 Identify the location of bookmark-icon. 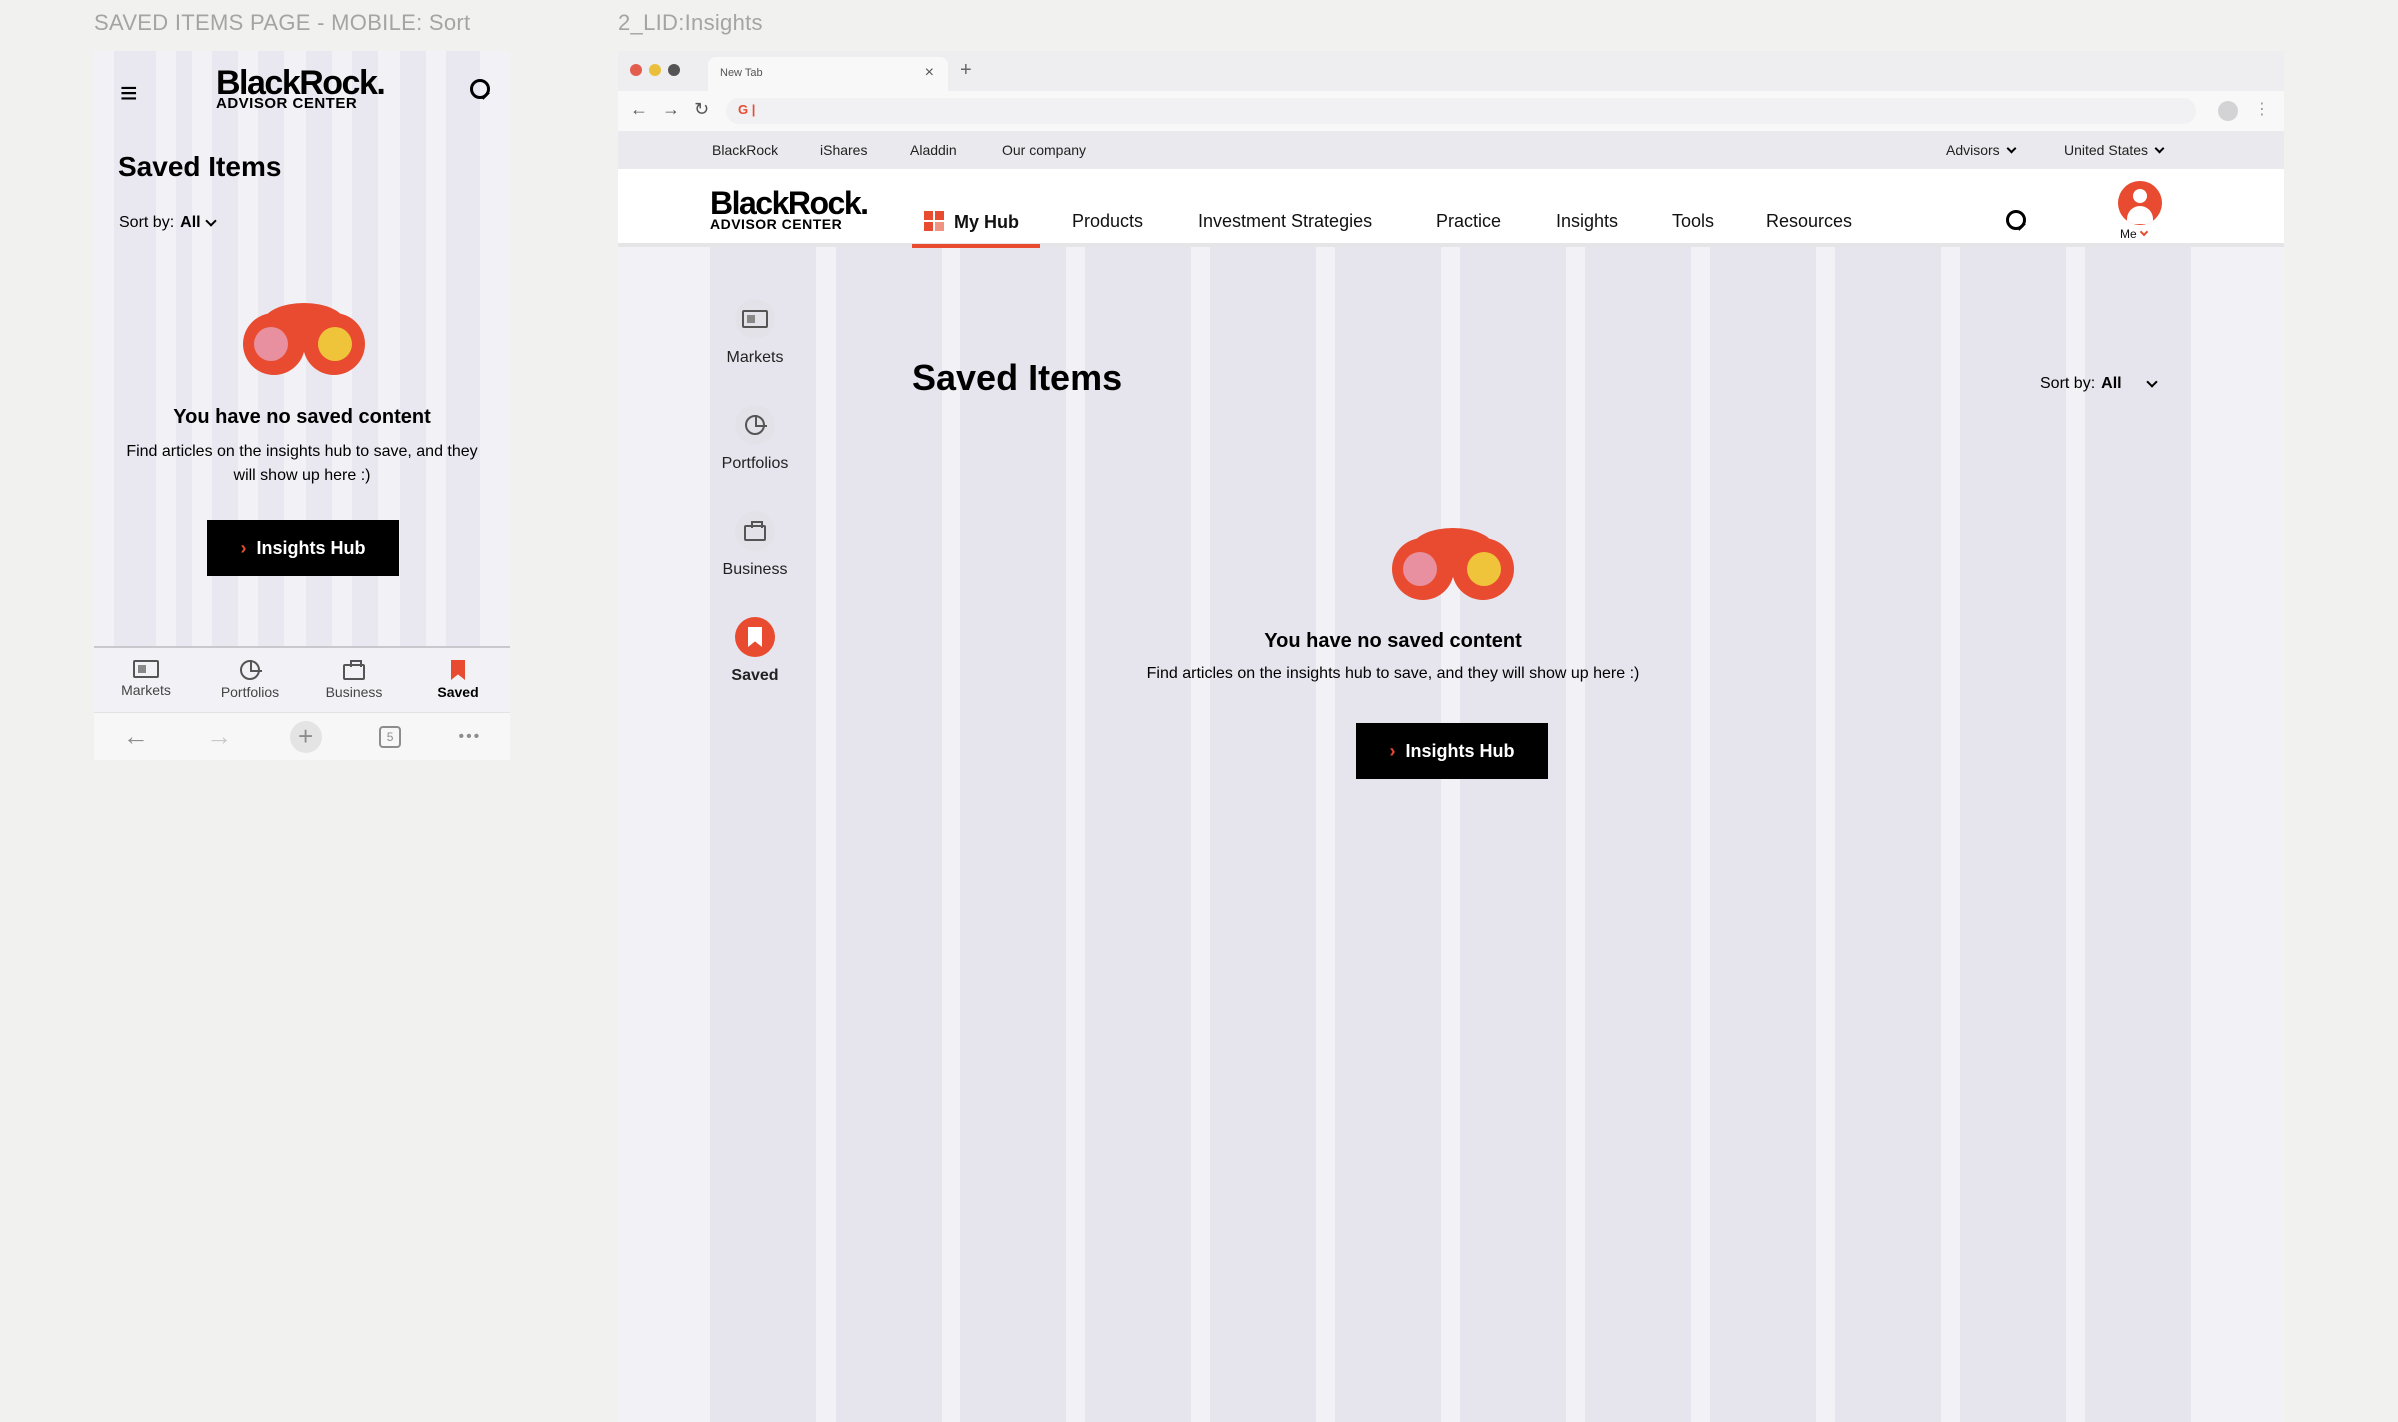
(458, 670).